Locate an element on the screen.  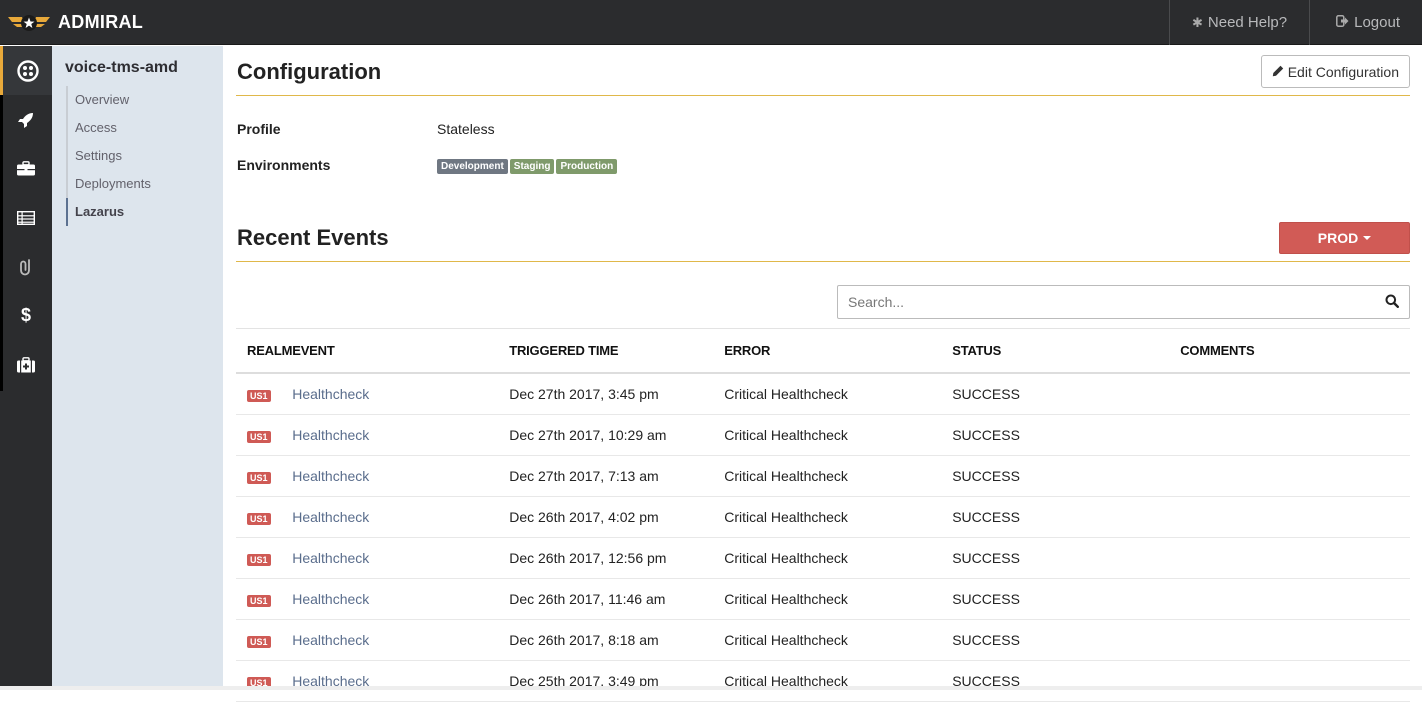
paperclip-icon is located at coordinates (26, 267).